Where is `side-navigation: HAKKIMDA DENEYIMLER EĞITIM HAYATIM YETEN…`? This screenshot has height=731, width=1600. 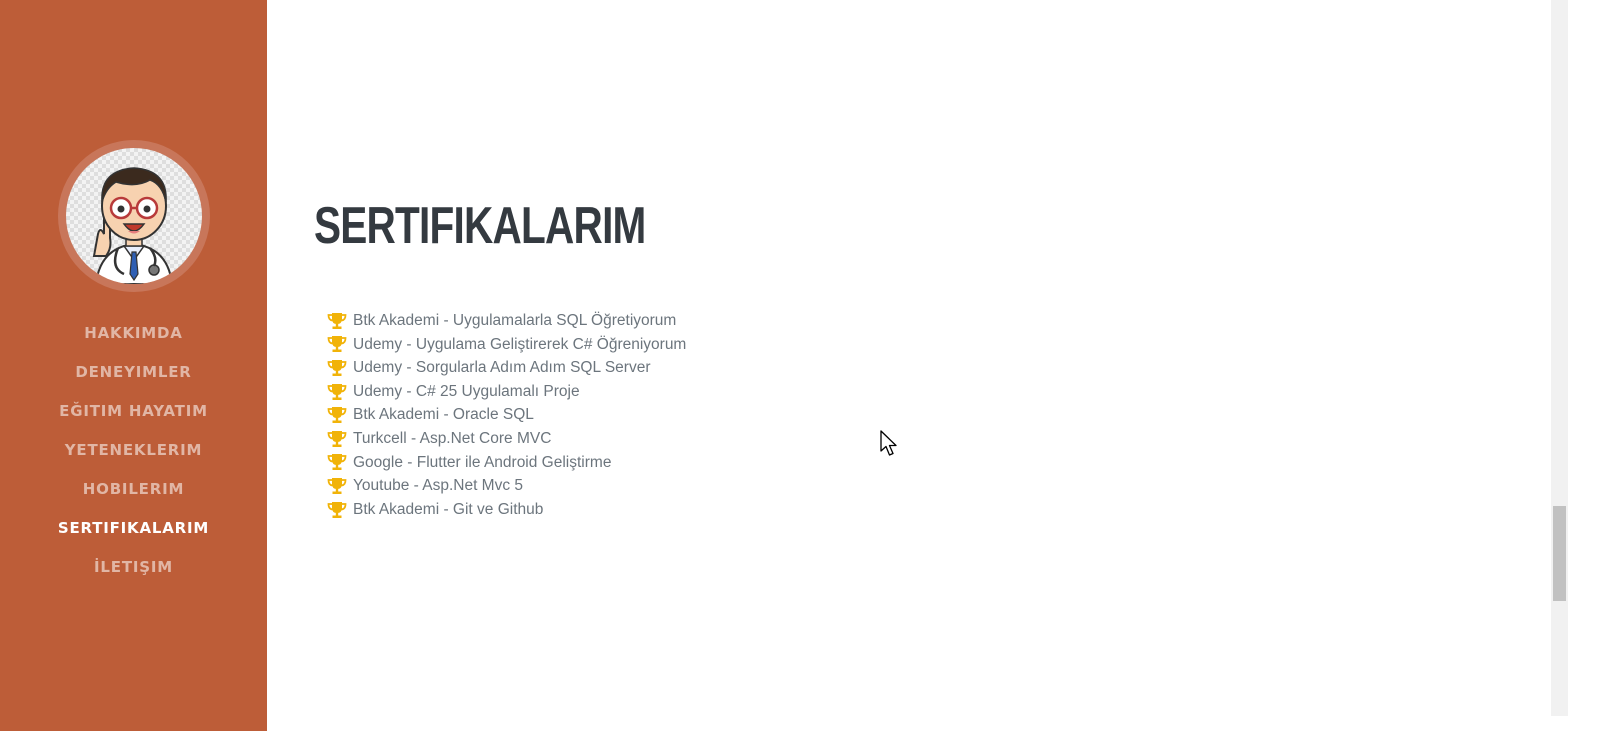
side-navigation: HAKKIMDA DENEYIMLER EĞITIM HAYATIM YETEN… is located at coordinates (133, 450).